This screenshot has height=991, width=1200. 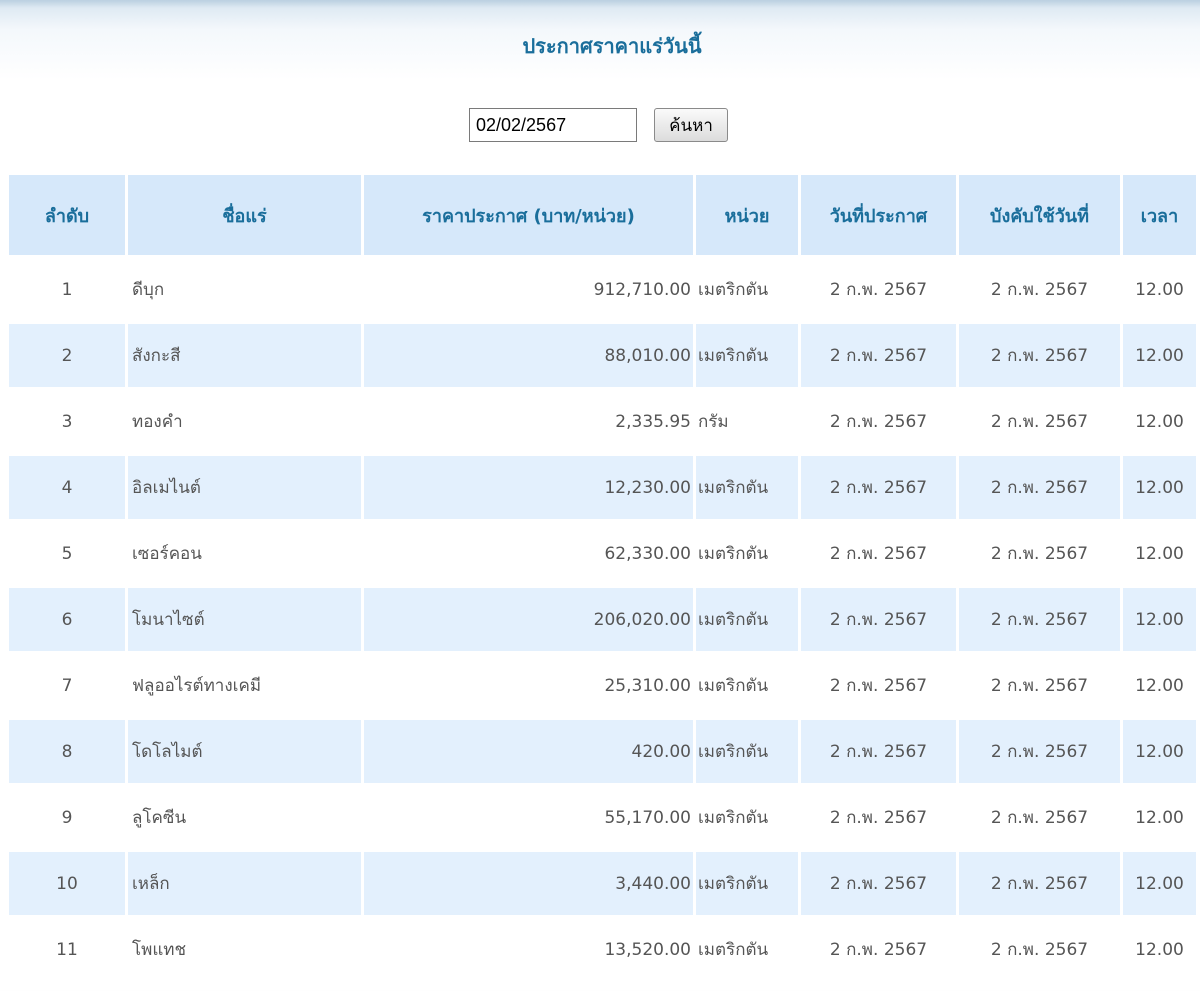 I want to click on cell-price: 3,440.00, so click(x=528, y=883).